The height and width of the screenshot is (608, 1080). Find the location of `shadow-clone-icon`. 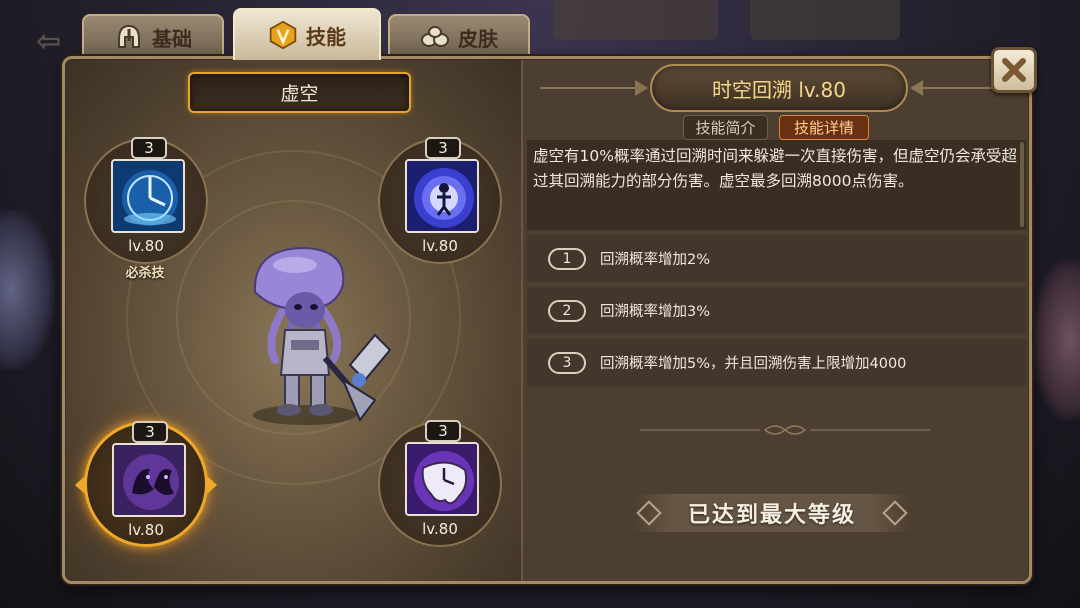

shadow-clone-icon is located at coordinates (149, 480).